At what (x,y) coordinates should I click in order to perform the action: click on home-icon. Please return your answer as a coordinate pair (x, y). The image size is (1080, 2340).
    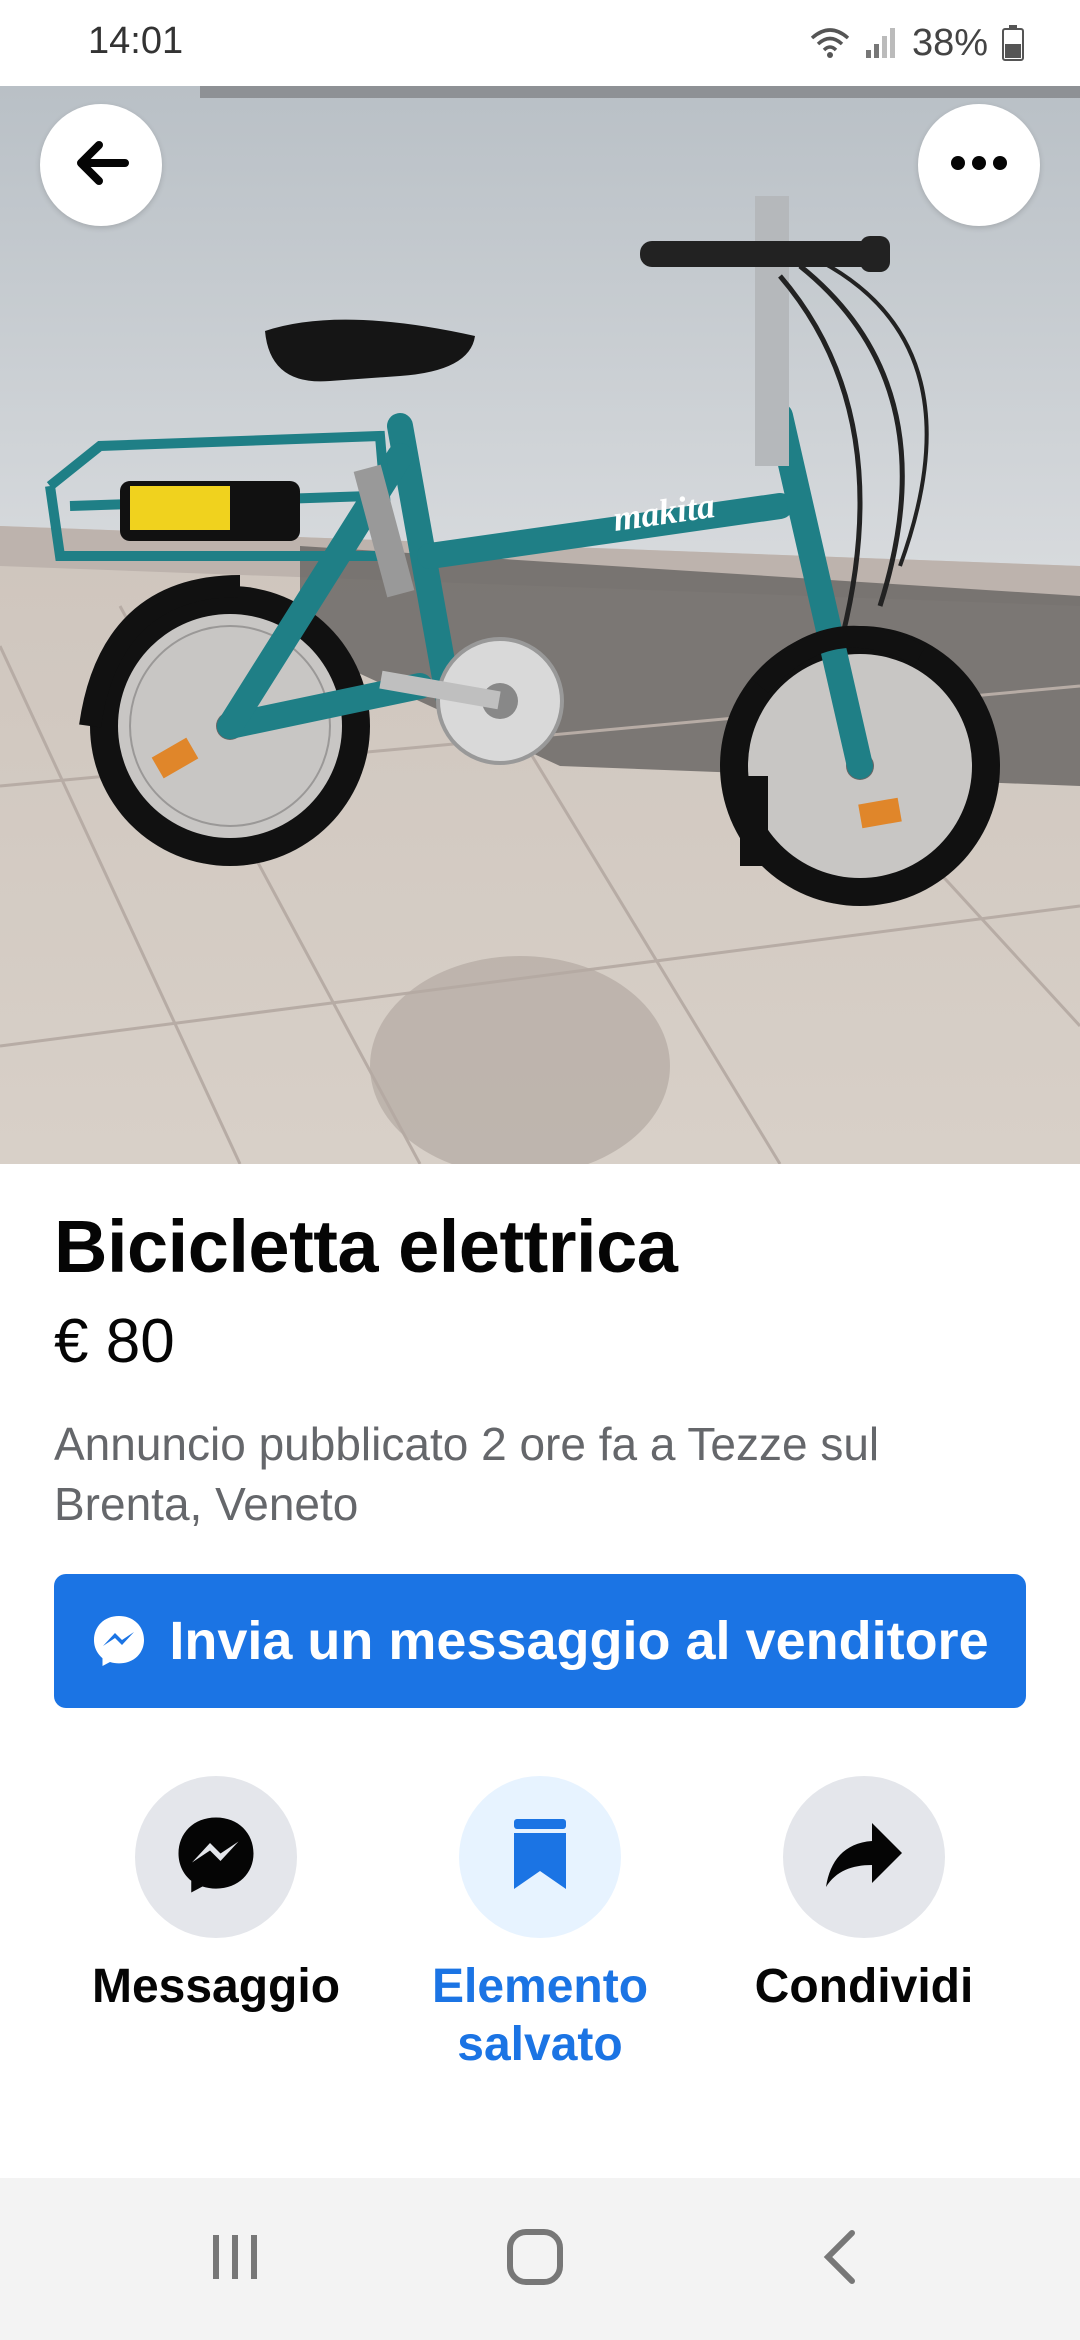
    Looking at the image, I should click on (535, 2259).